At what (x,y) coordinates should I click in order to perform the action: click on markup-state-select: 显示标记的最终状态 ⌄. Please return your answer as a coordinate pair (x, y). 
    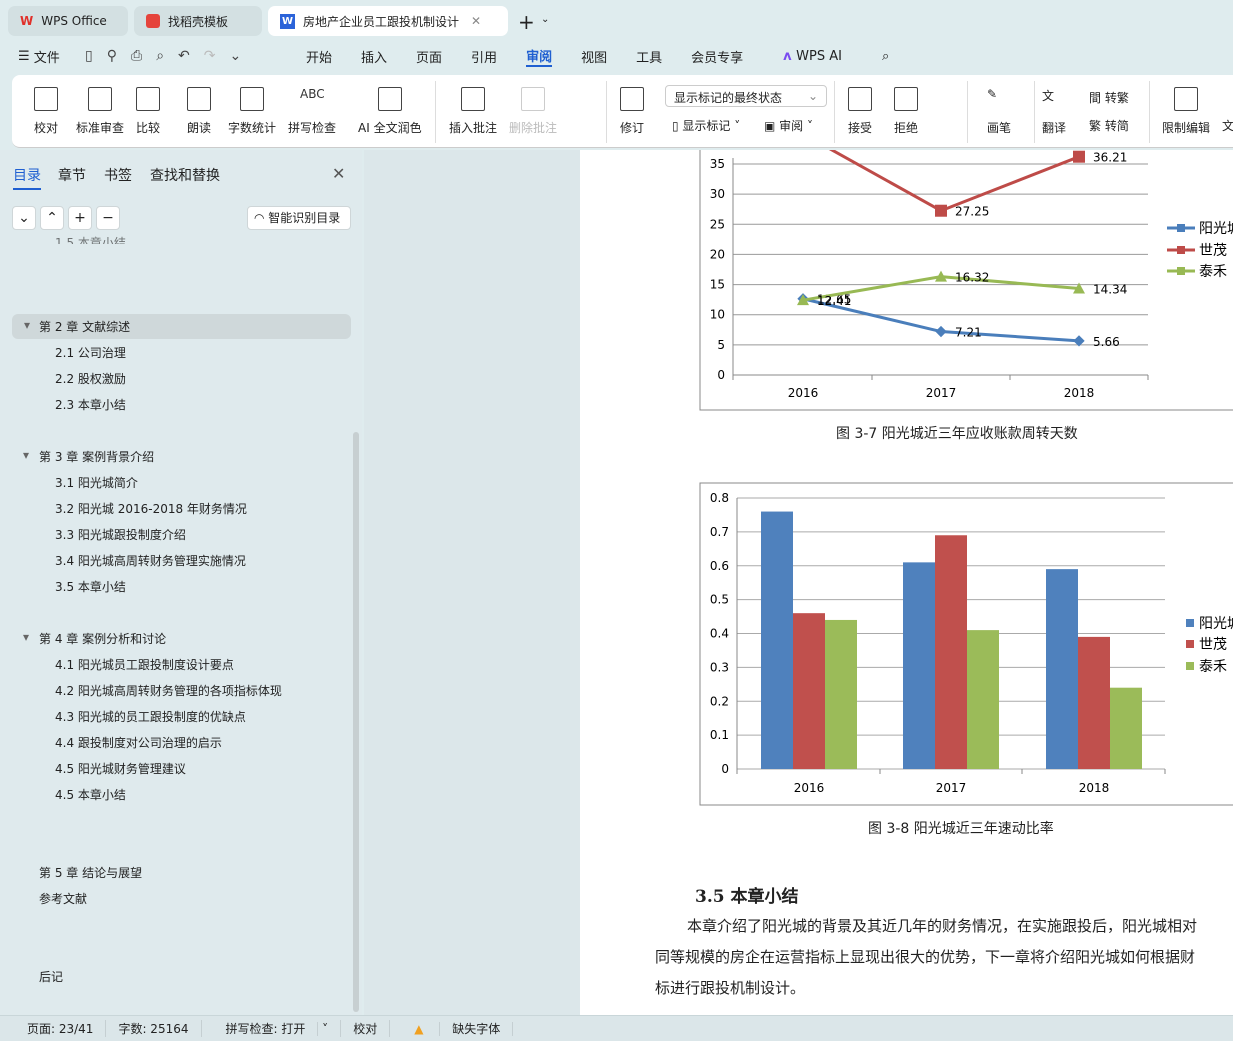
    Looking at the image, I should click on (746, 96).